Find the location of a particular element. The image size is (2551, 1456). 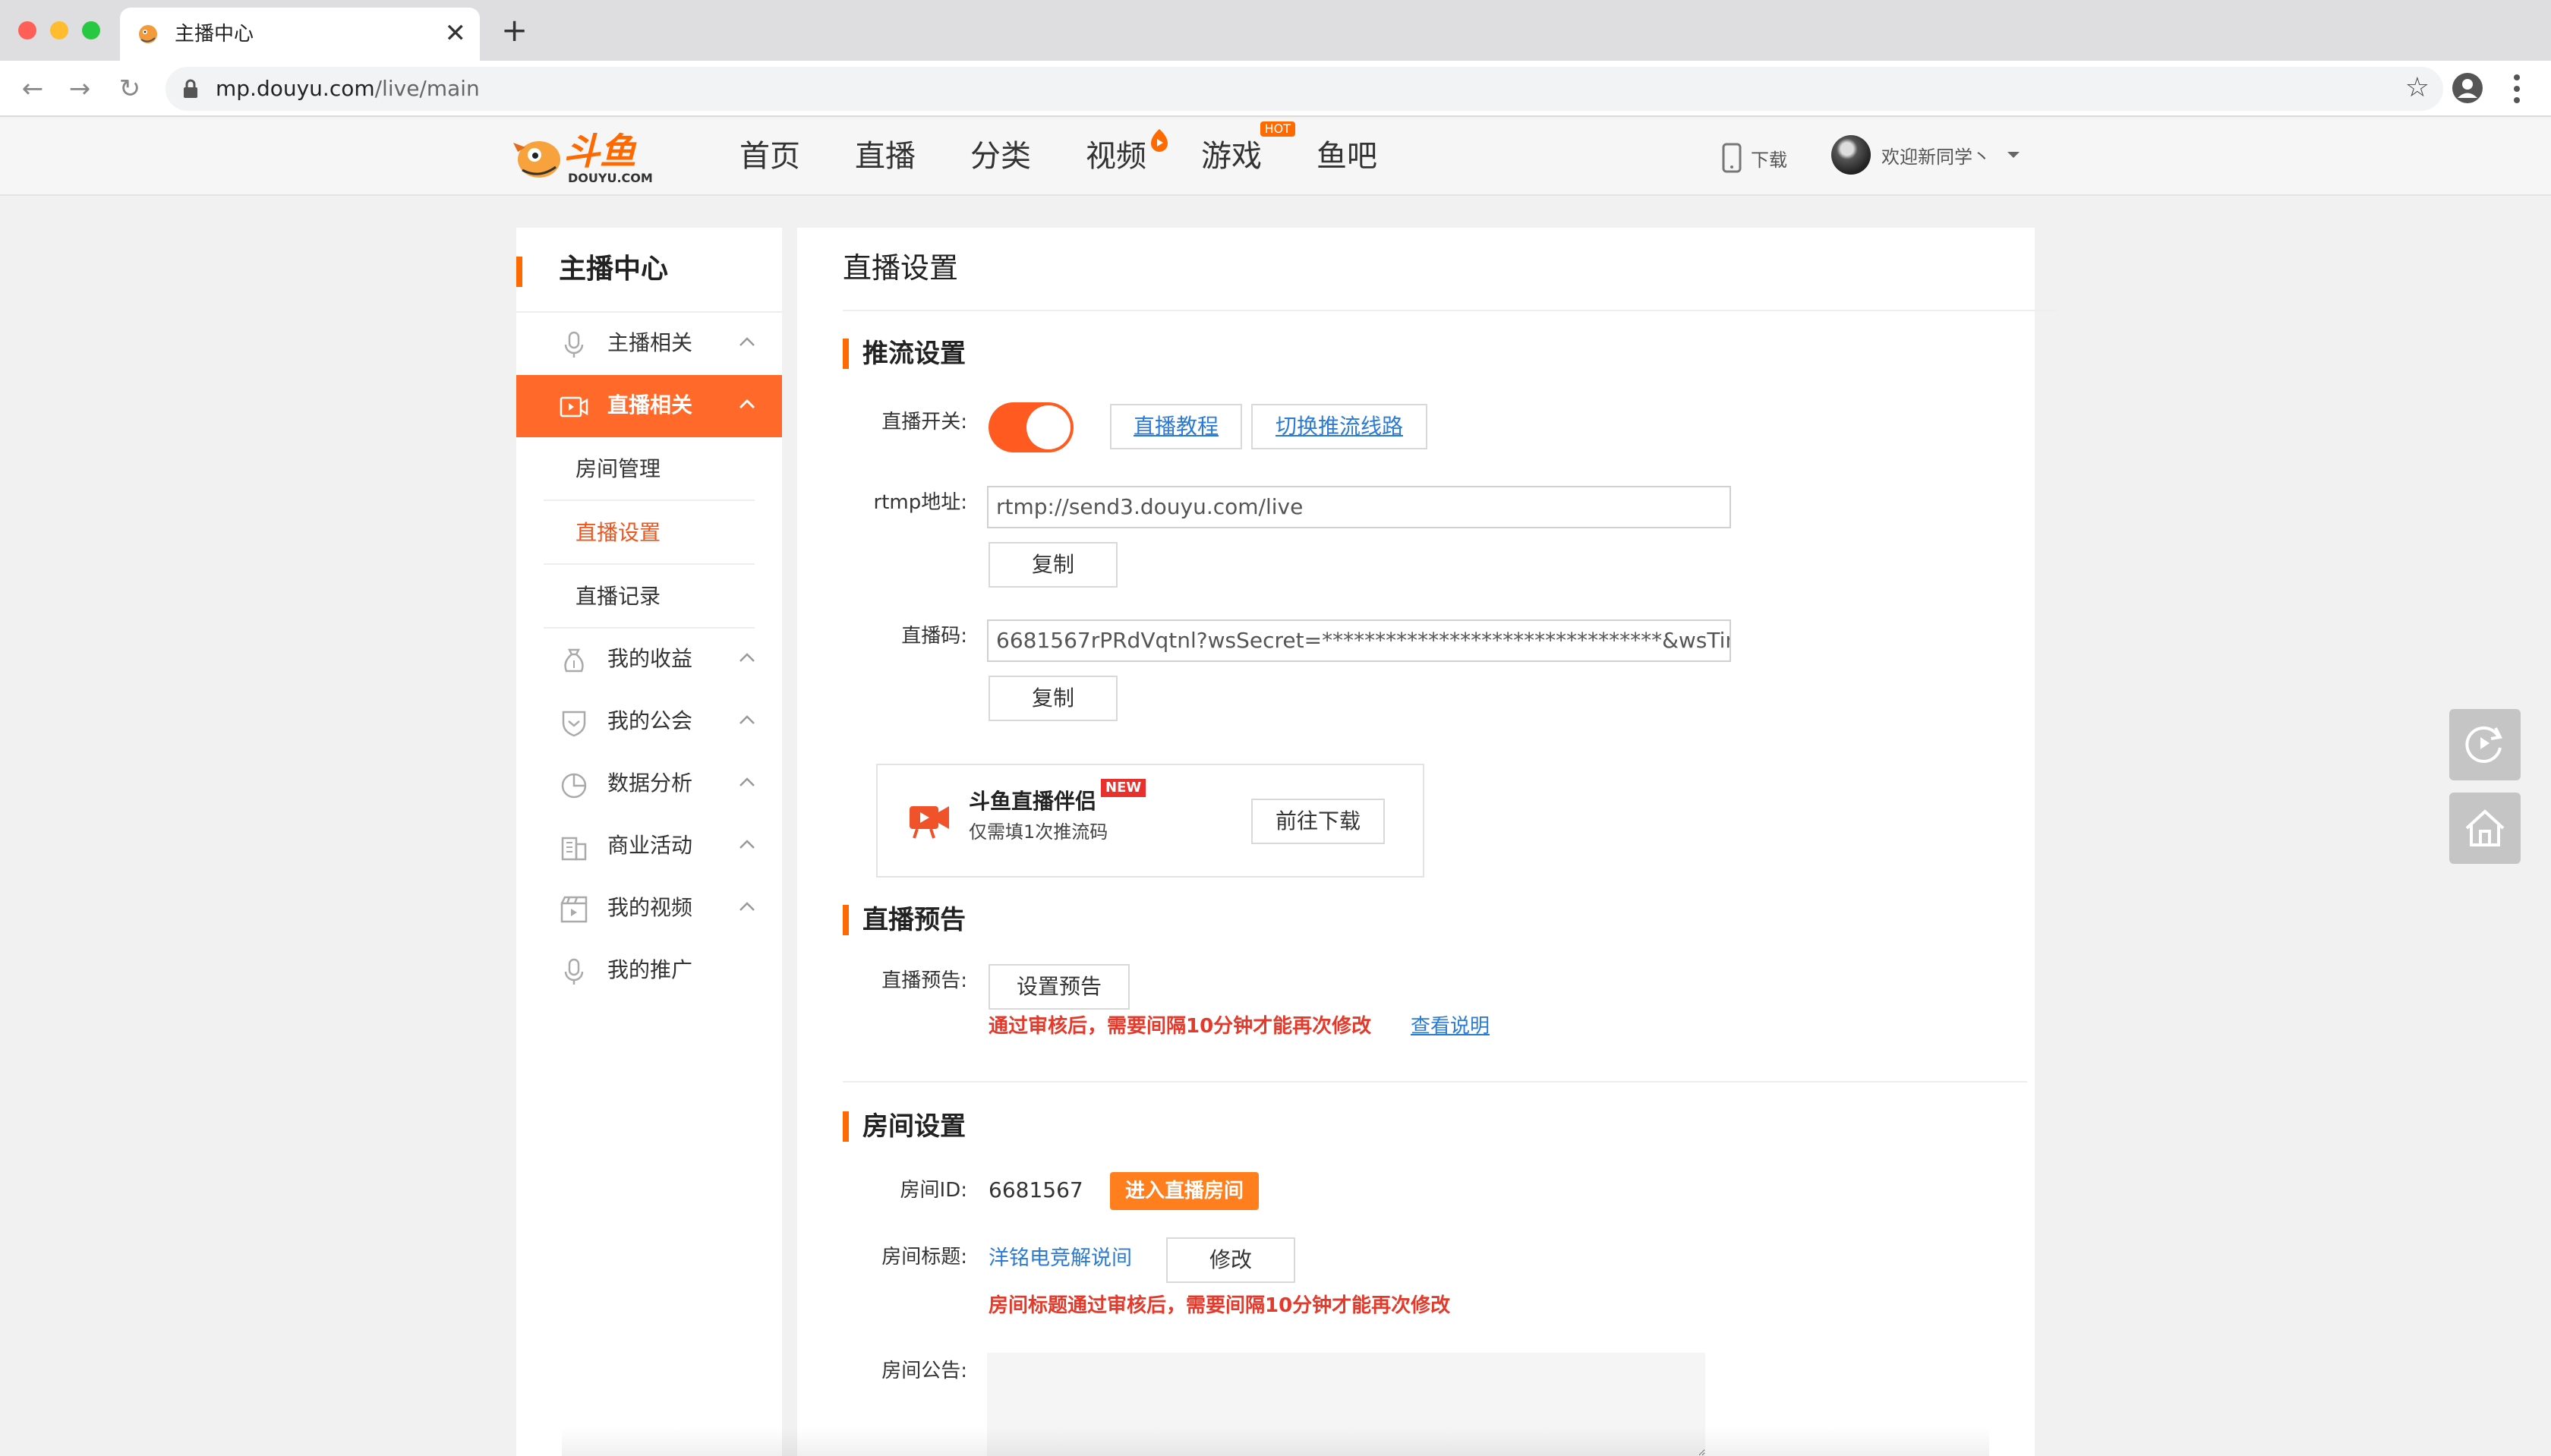

nav-category: 分类 is located at coordinates (1000, 156).